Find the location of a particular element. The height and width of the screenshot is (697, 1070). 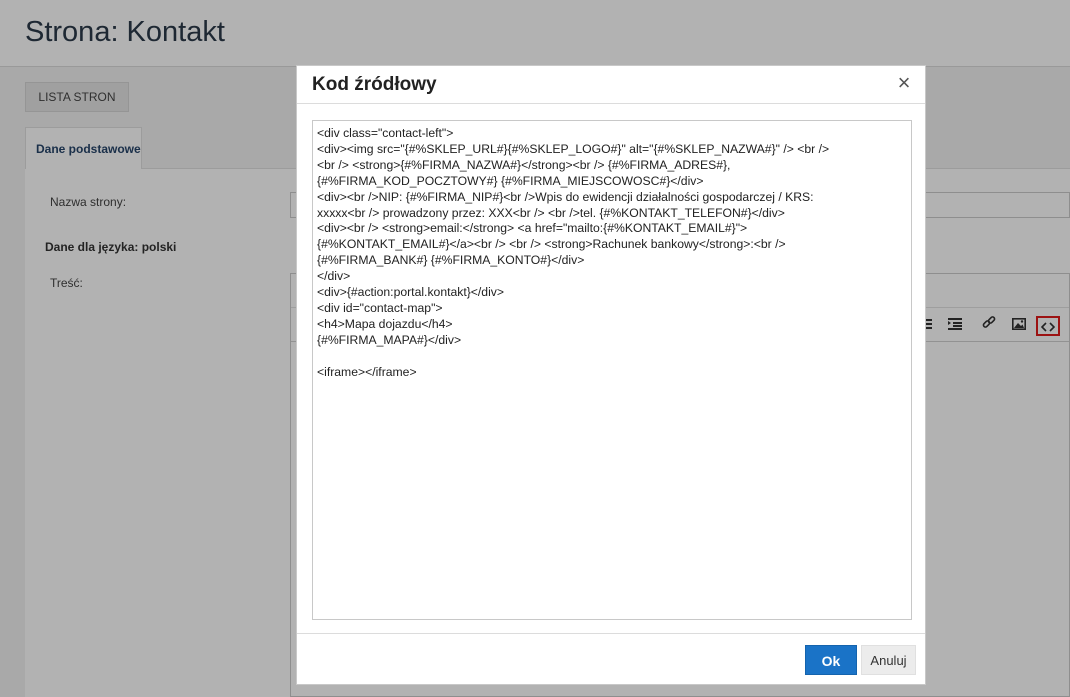

cancel-button: Anuluj is located at coordinates (888, 660).